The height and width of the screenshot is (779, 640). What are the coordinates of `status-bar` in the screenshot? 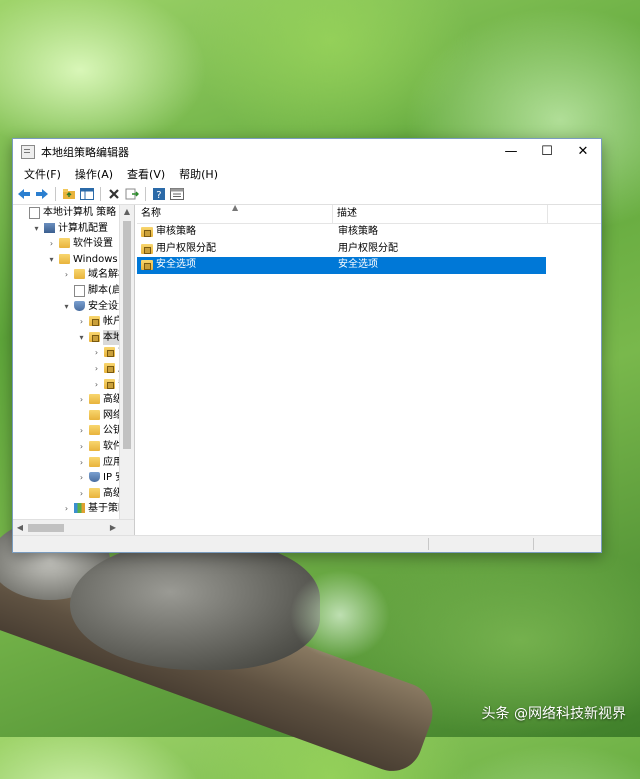 It's located at (307, 543).